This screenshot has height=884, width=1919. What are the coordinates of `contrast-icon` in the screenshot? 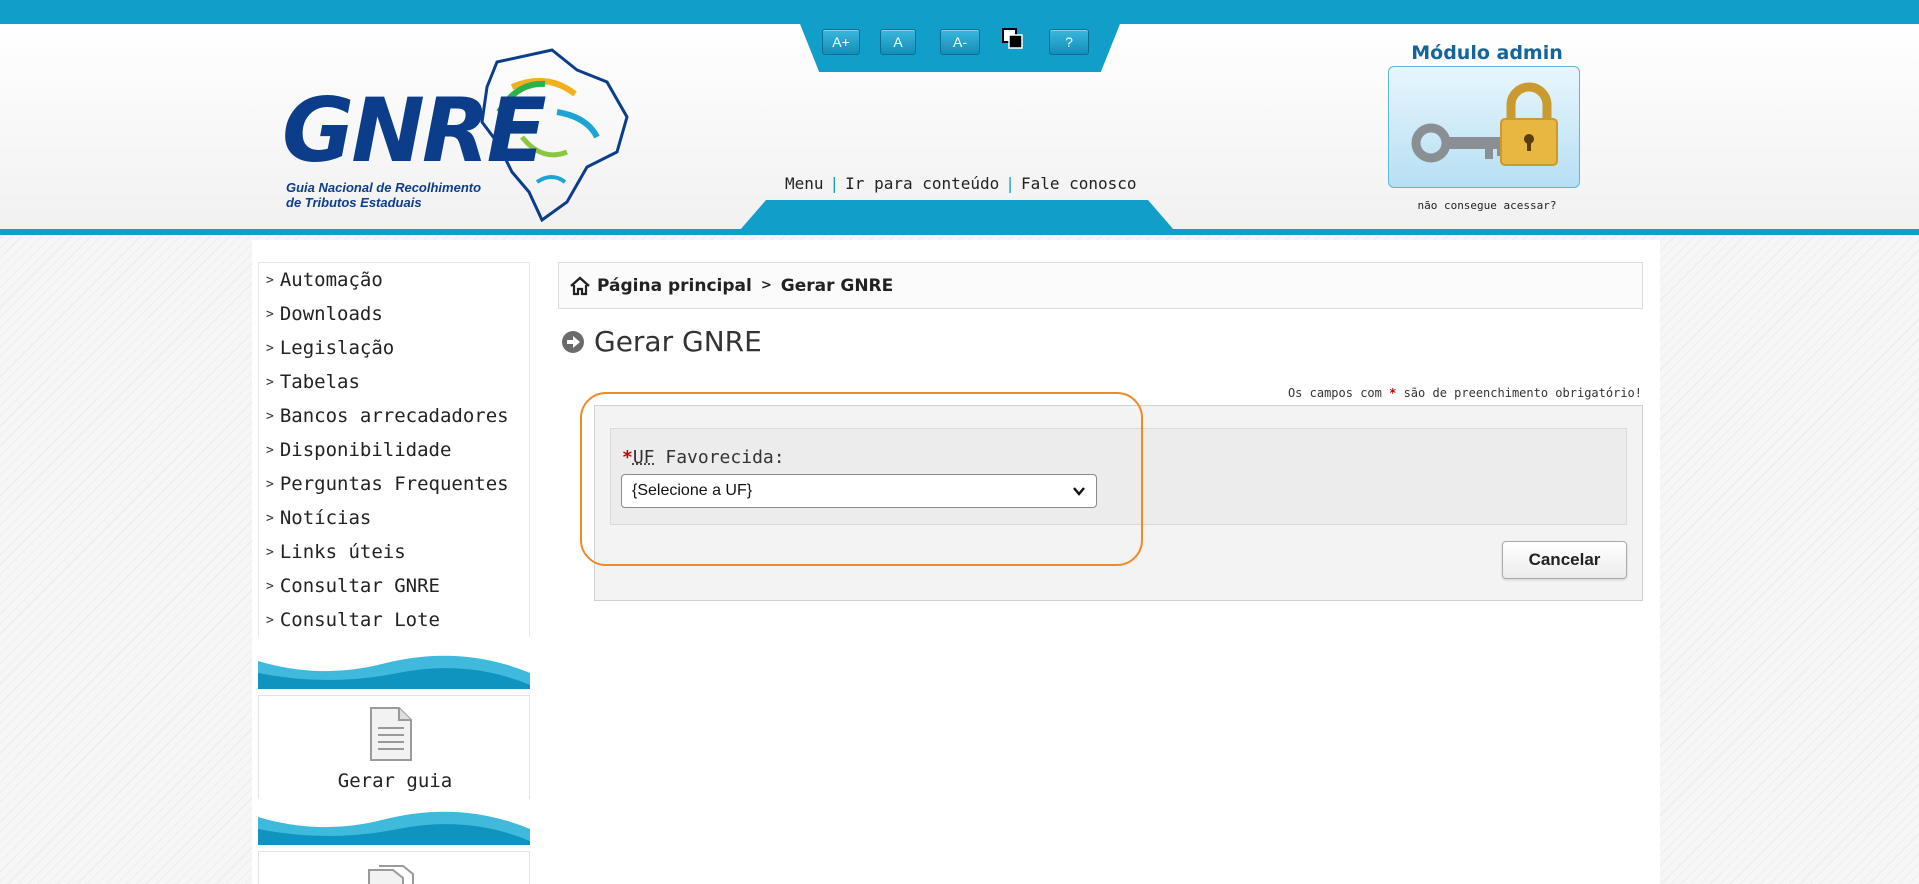 It's located at (1013, 39).